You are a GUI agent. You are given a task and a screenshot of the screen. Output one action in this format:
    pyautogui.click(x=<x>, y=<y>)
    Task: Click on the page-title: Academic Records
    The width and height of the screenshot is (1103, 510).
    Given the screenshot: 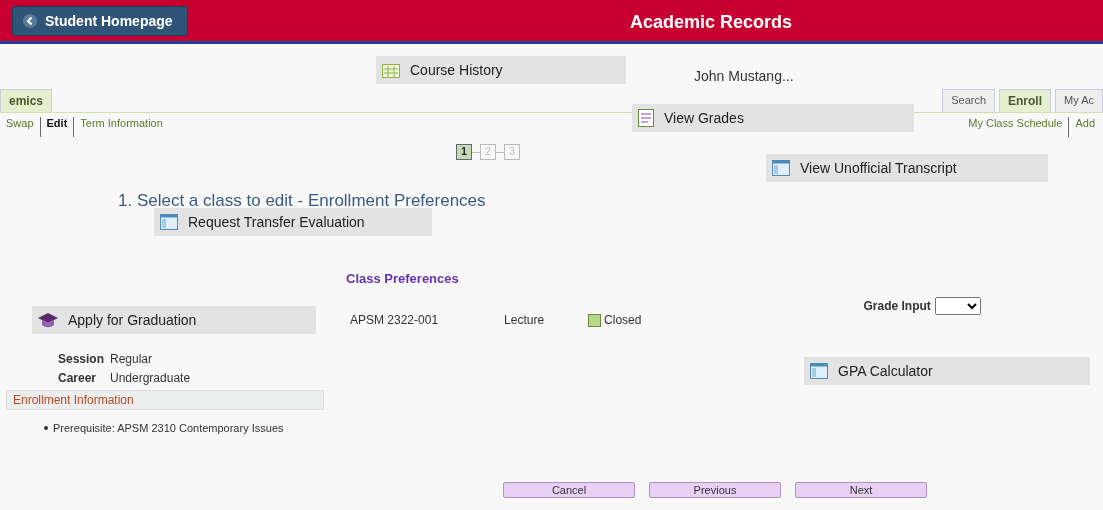 What is the action you would take?
    pyautogui.click(x=711, y=22)
    